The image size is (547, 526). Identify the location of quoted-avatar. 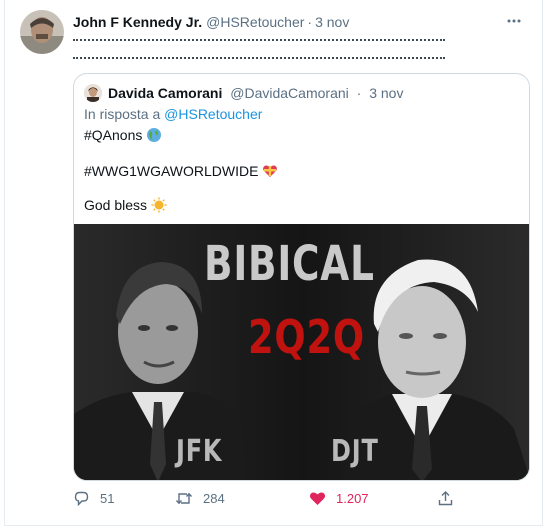
(93, 93).